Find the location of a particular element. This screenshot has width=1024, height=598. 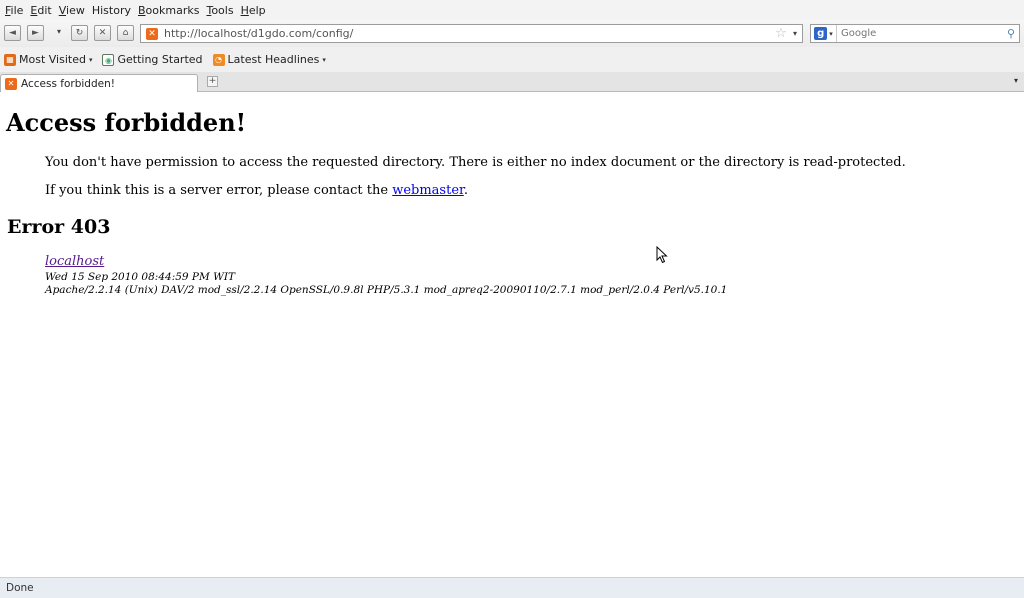

status-text: Done is located at coordinates (20, 588).